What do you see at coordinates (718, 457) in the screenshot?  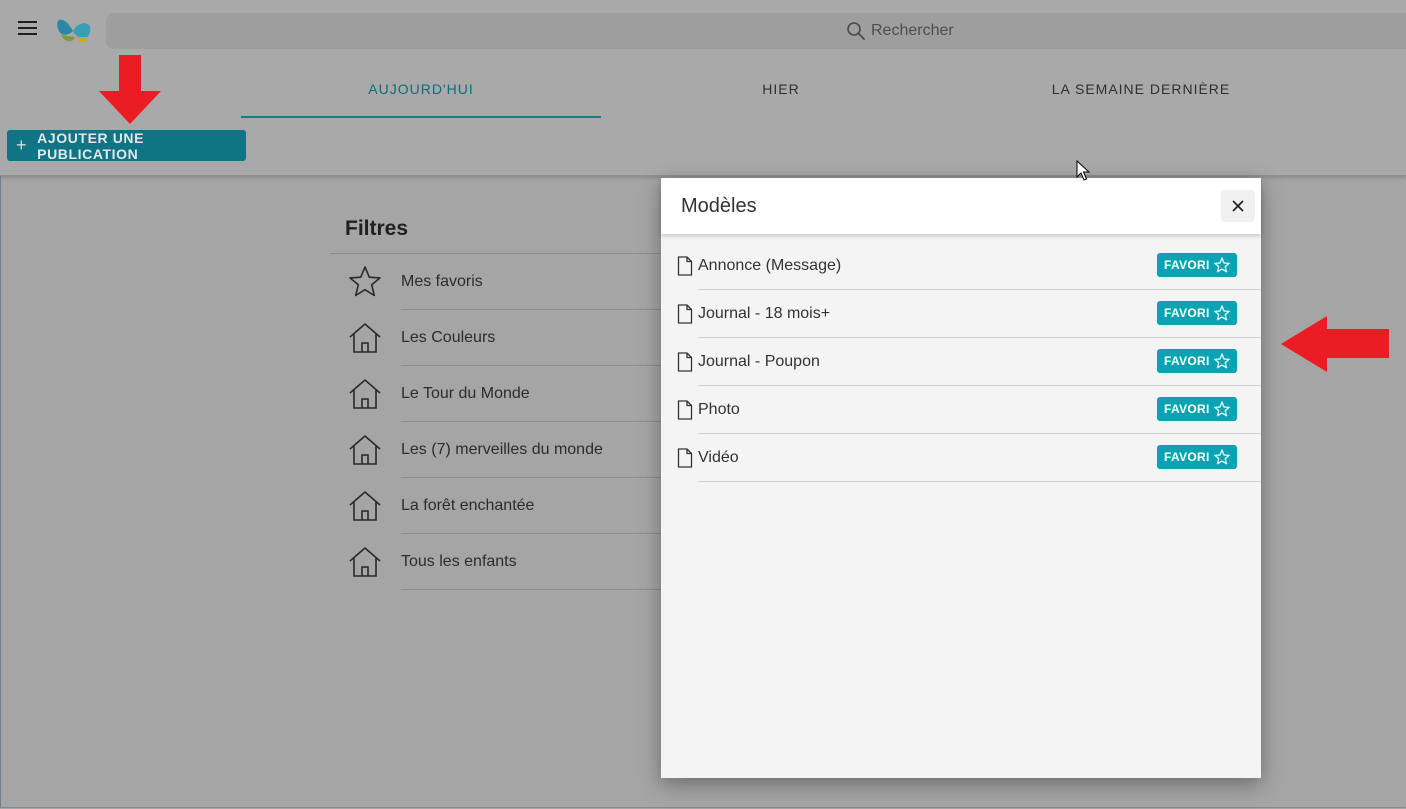 I see `template-name: Vidéo` at bounding box center [718, 457].